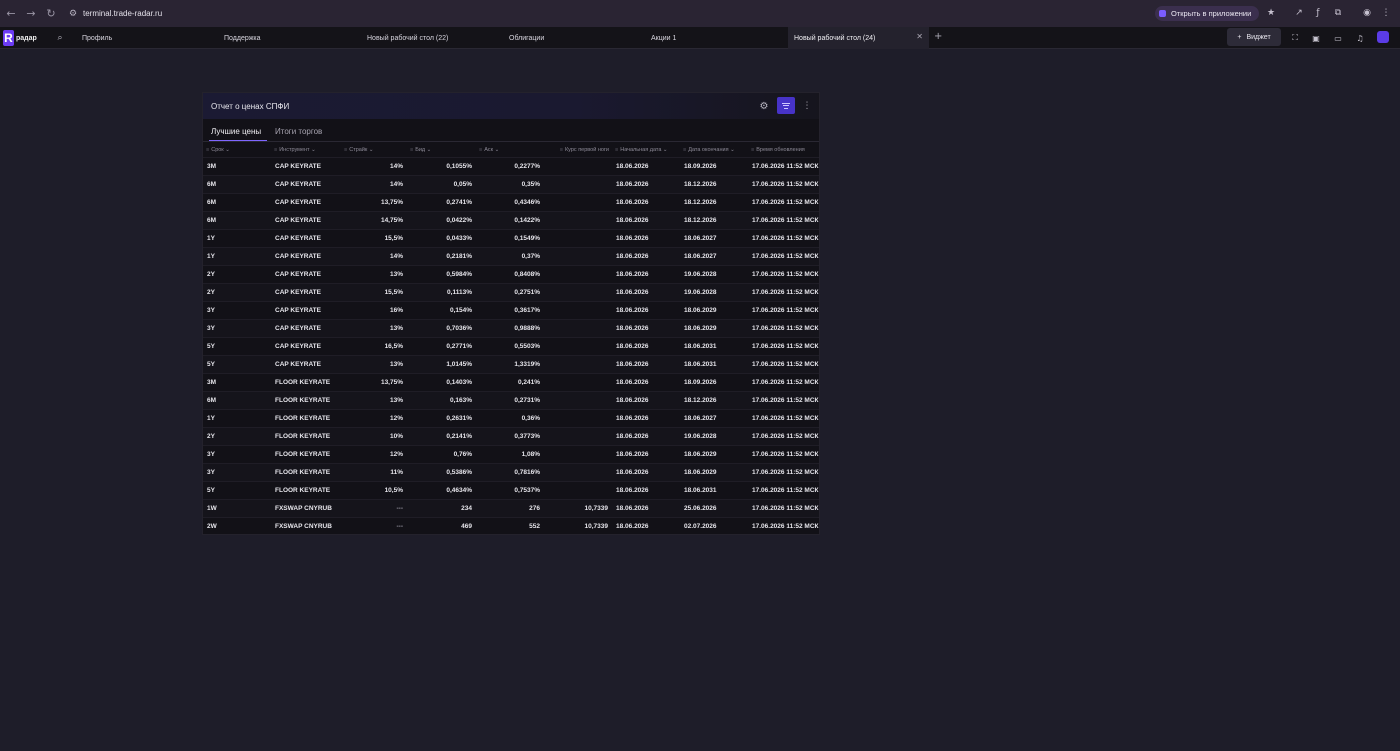 The height and width of the screenshot is (751, 1400). Describe the element at coordinates (237, 381) in the screenshot. I see `cell-term: 3M` at that location.